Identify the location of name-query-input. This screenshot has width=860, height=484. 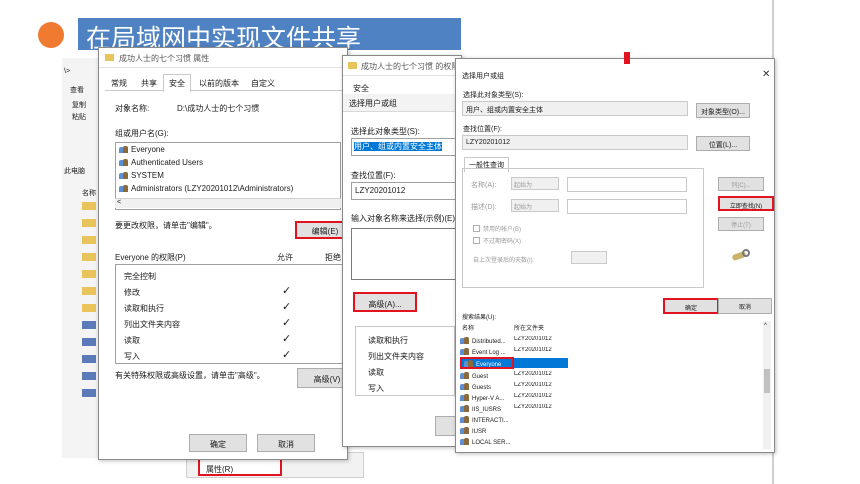
(627, 184).